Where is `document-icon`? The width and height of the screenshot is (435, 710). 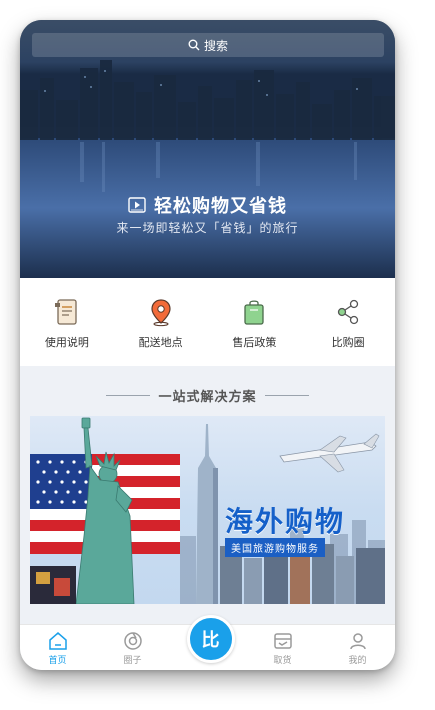
document-icon is located at coordinates (65, 312).